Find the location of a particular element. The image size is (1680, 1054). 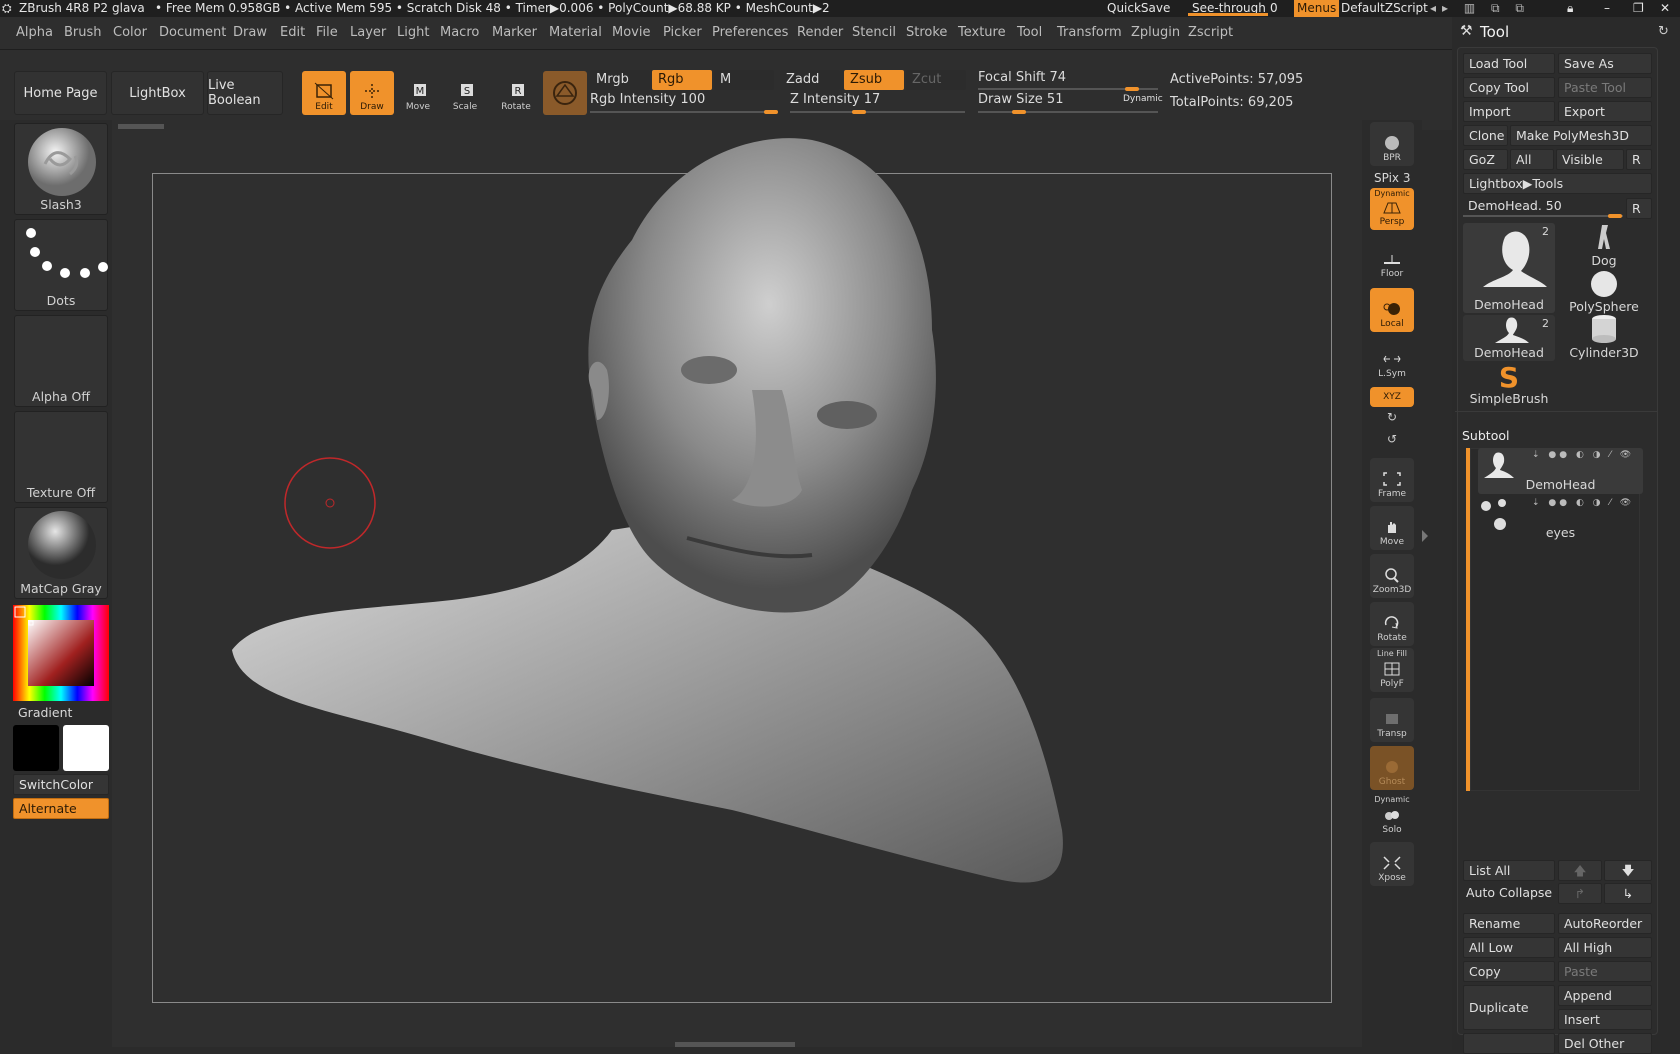

subtool-item-demohead: ⇣ ●● ◐ ◑ ⁄ 👁︎ DemoHead is located at coordinates (1560, 471).